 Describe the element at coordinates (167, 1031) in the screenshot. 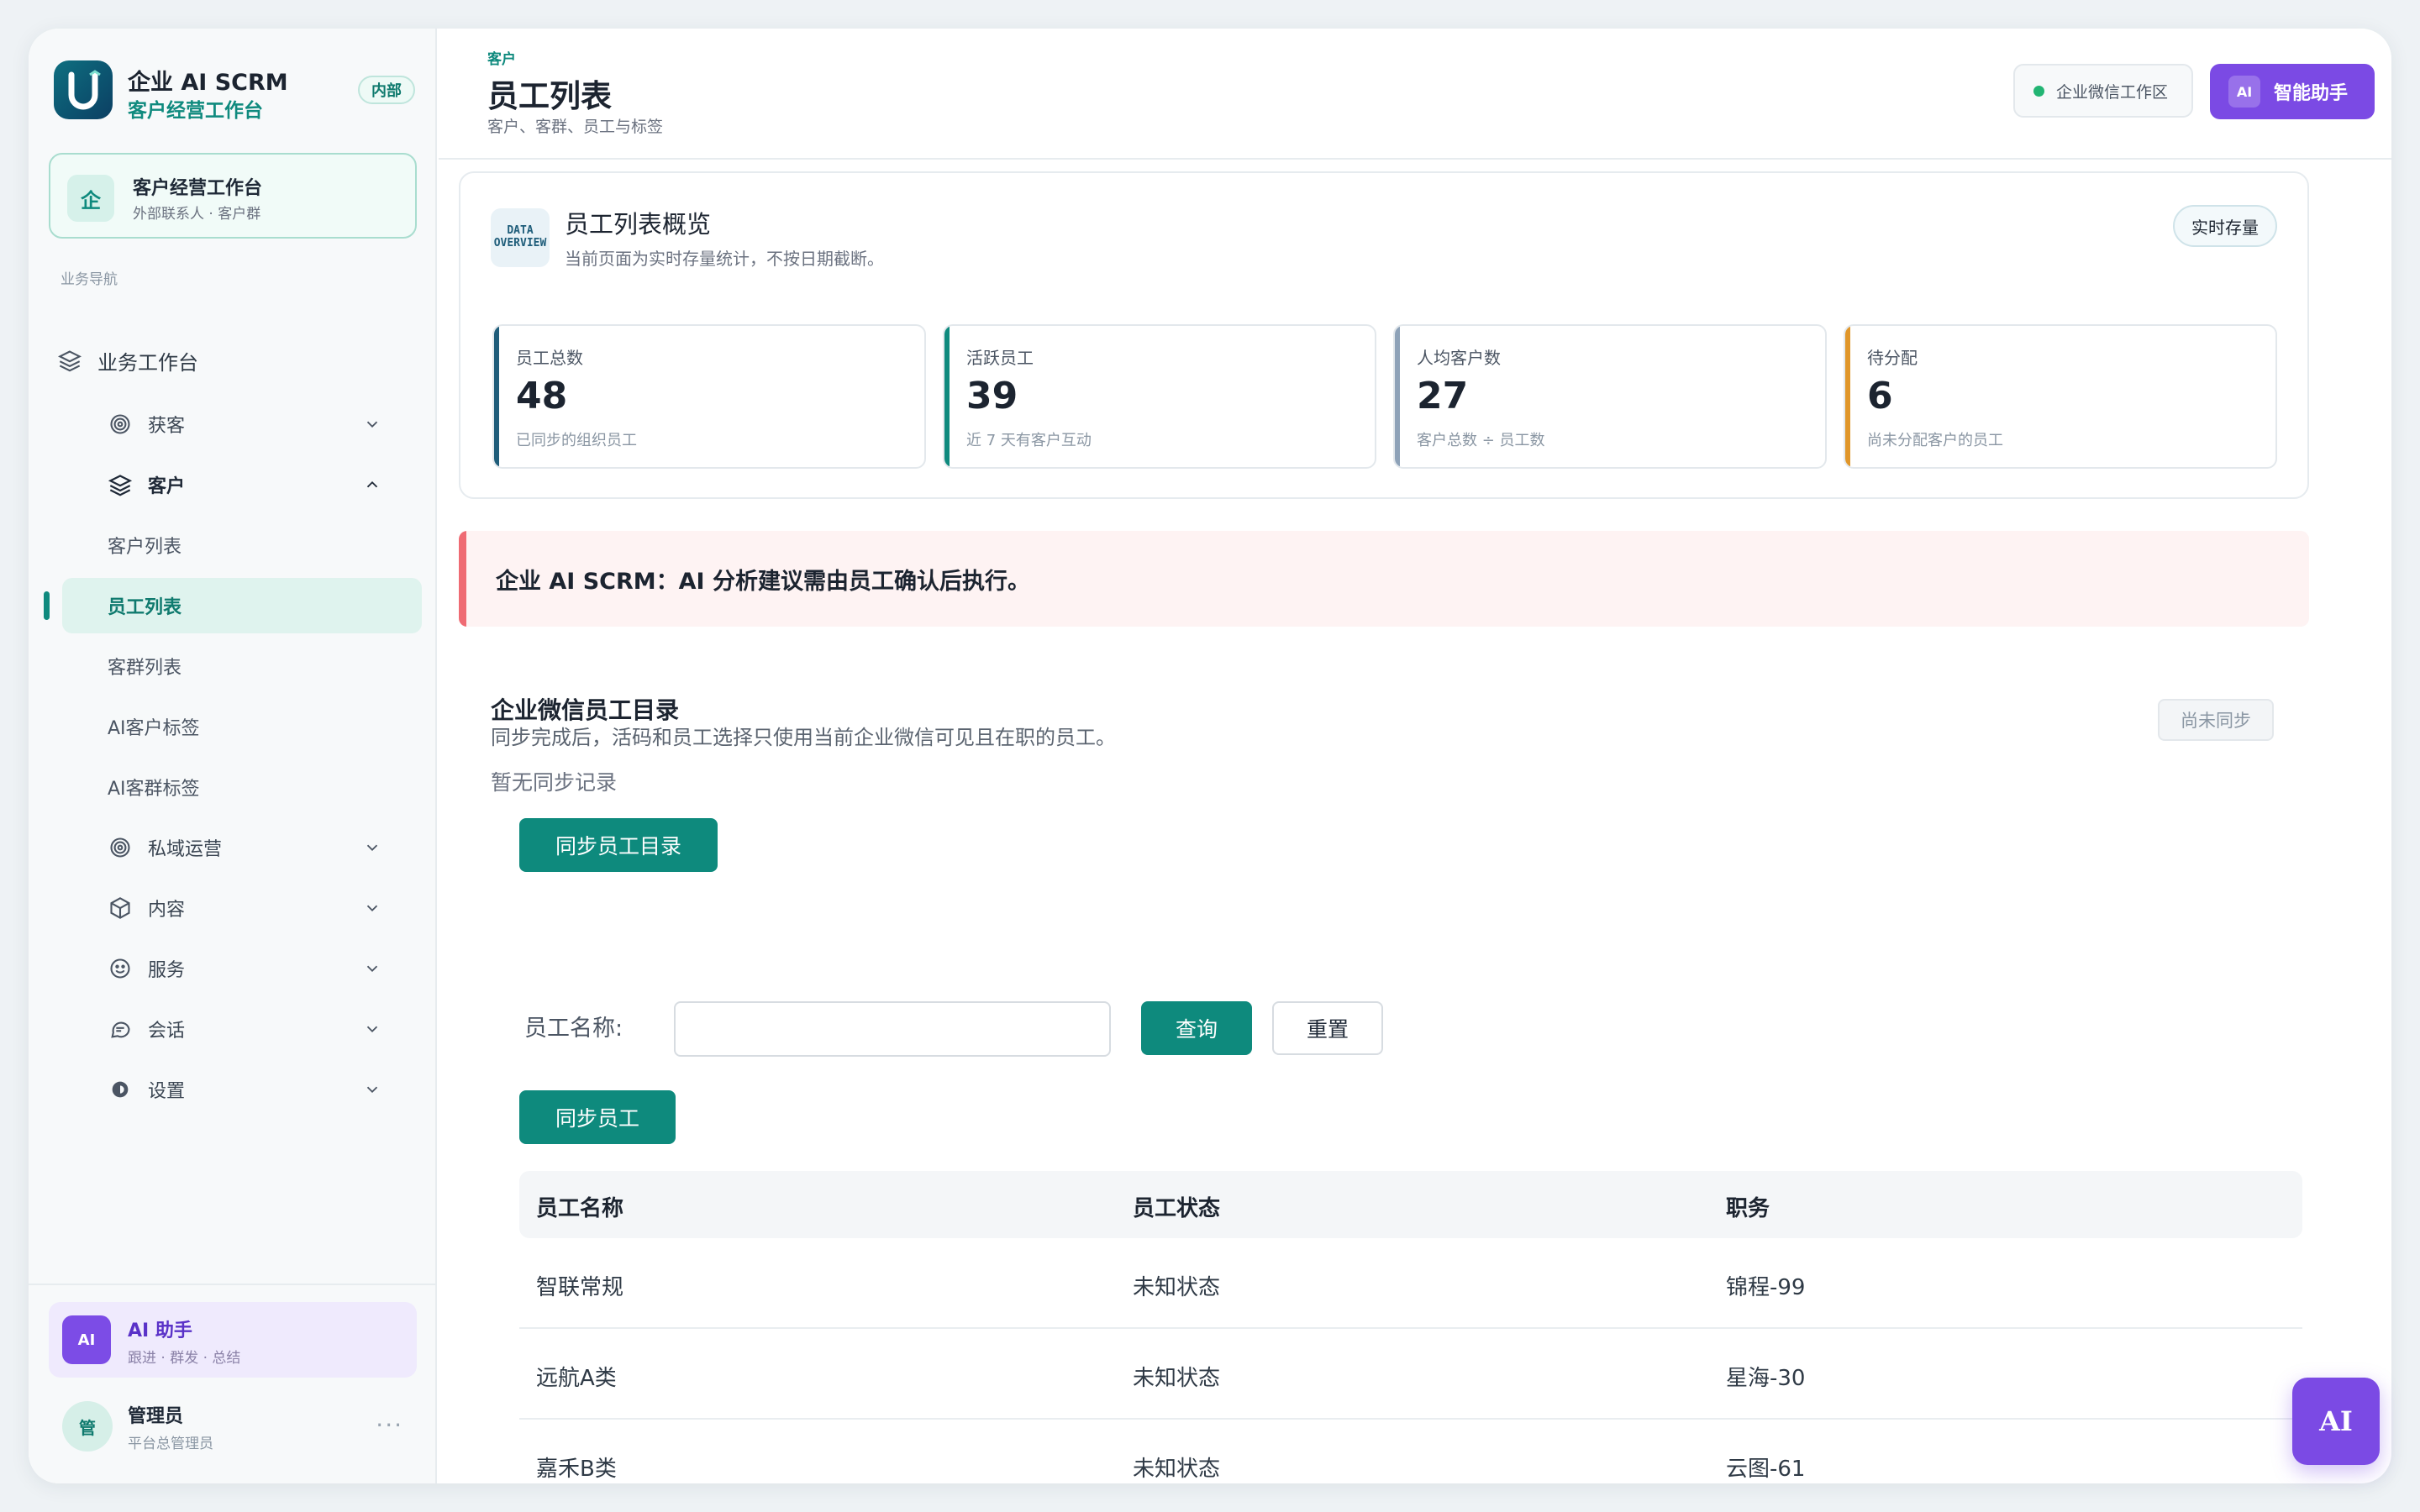

I see `sidebar-item-label: 会话` at that location.